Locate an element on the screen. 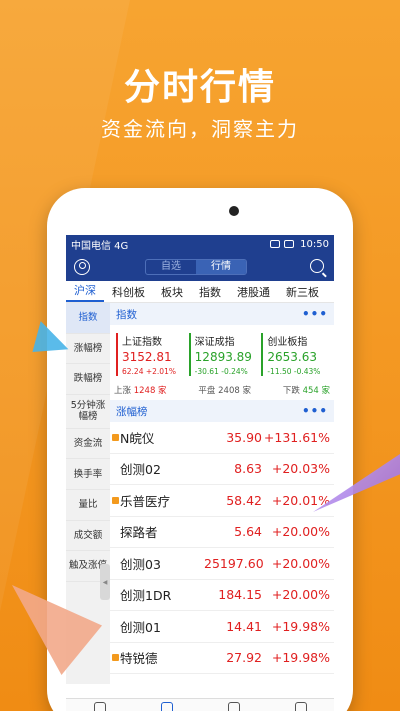  left-nav-capital-flow: 资金流 is located at coordinates (88, 444).